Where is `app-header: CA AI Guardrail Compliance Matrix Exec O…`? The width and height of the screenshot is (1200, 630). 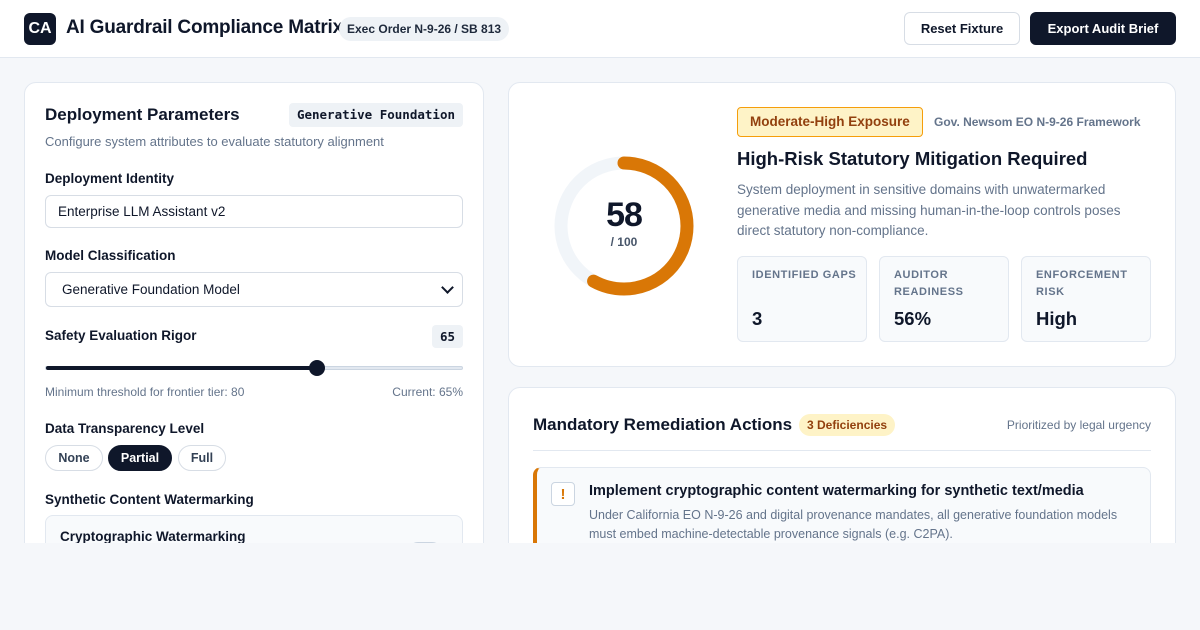
app-header: CA AI Guardrail Compliance Matrix Exec O… is located at coordinates (600, 29).